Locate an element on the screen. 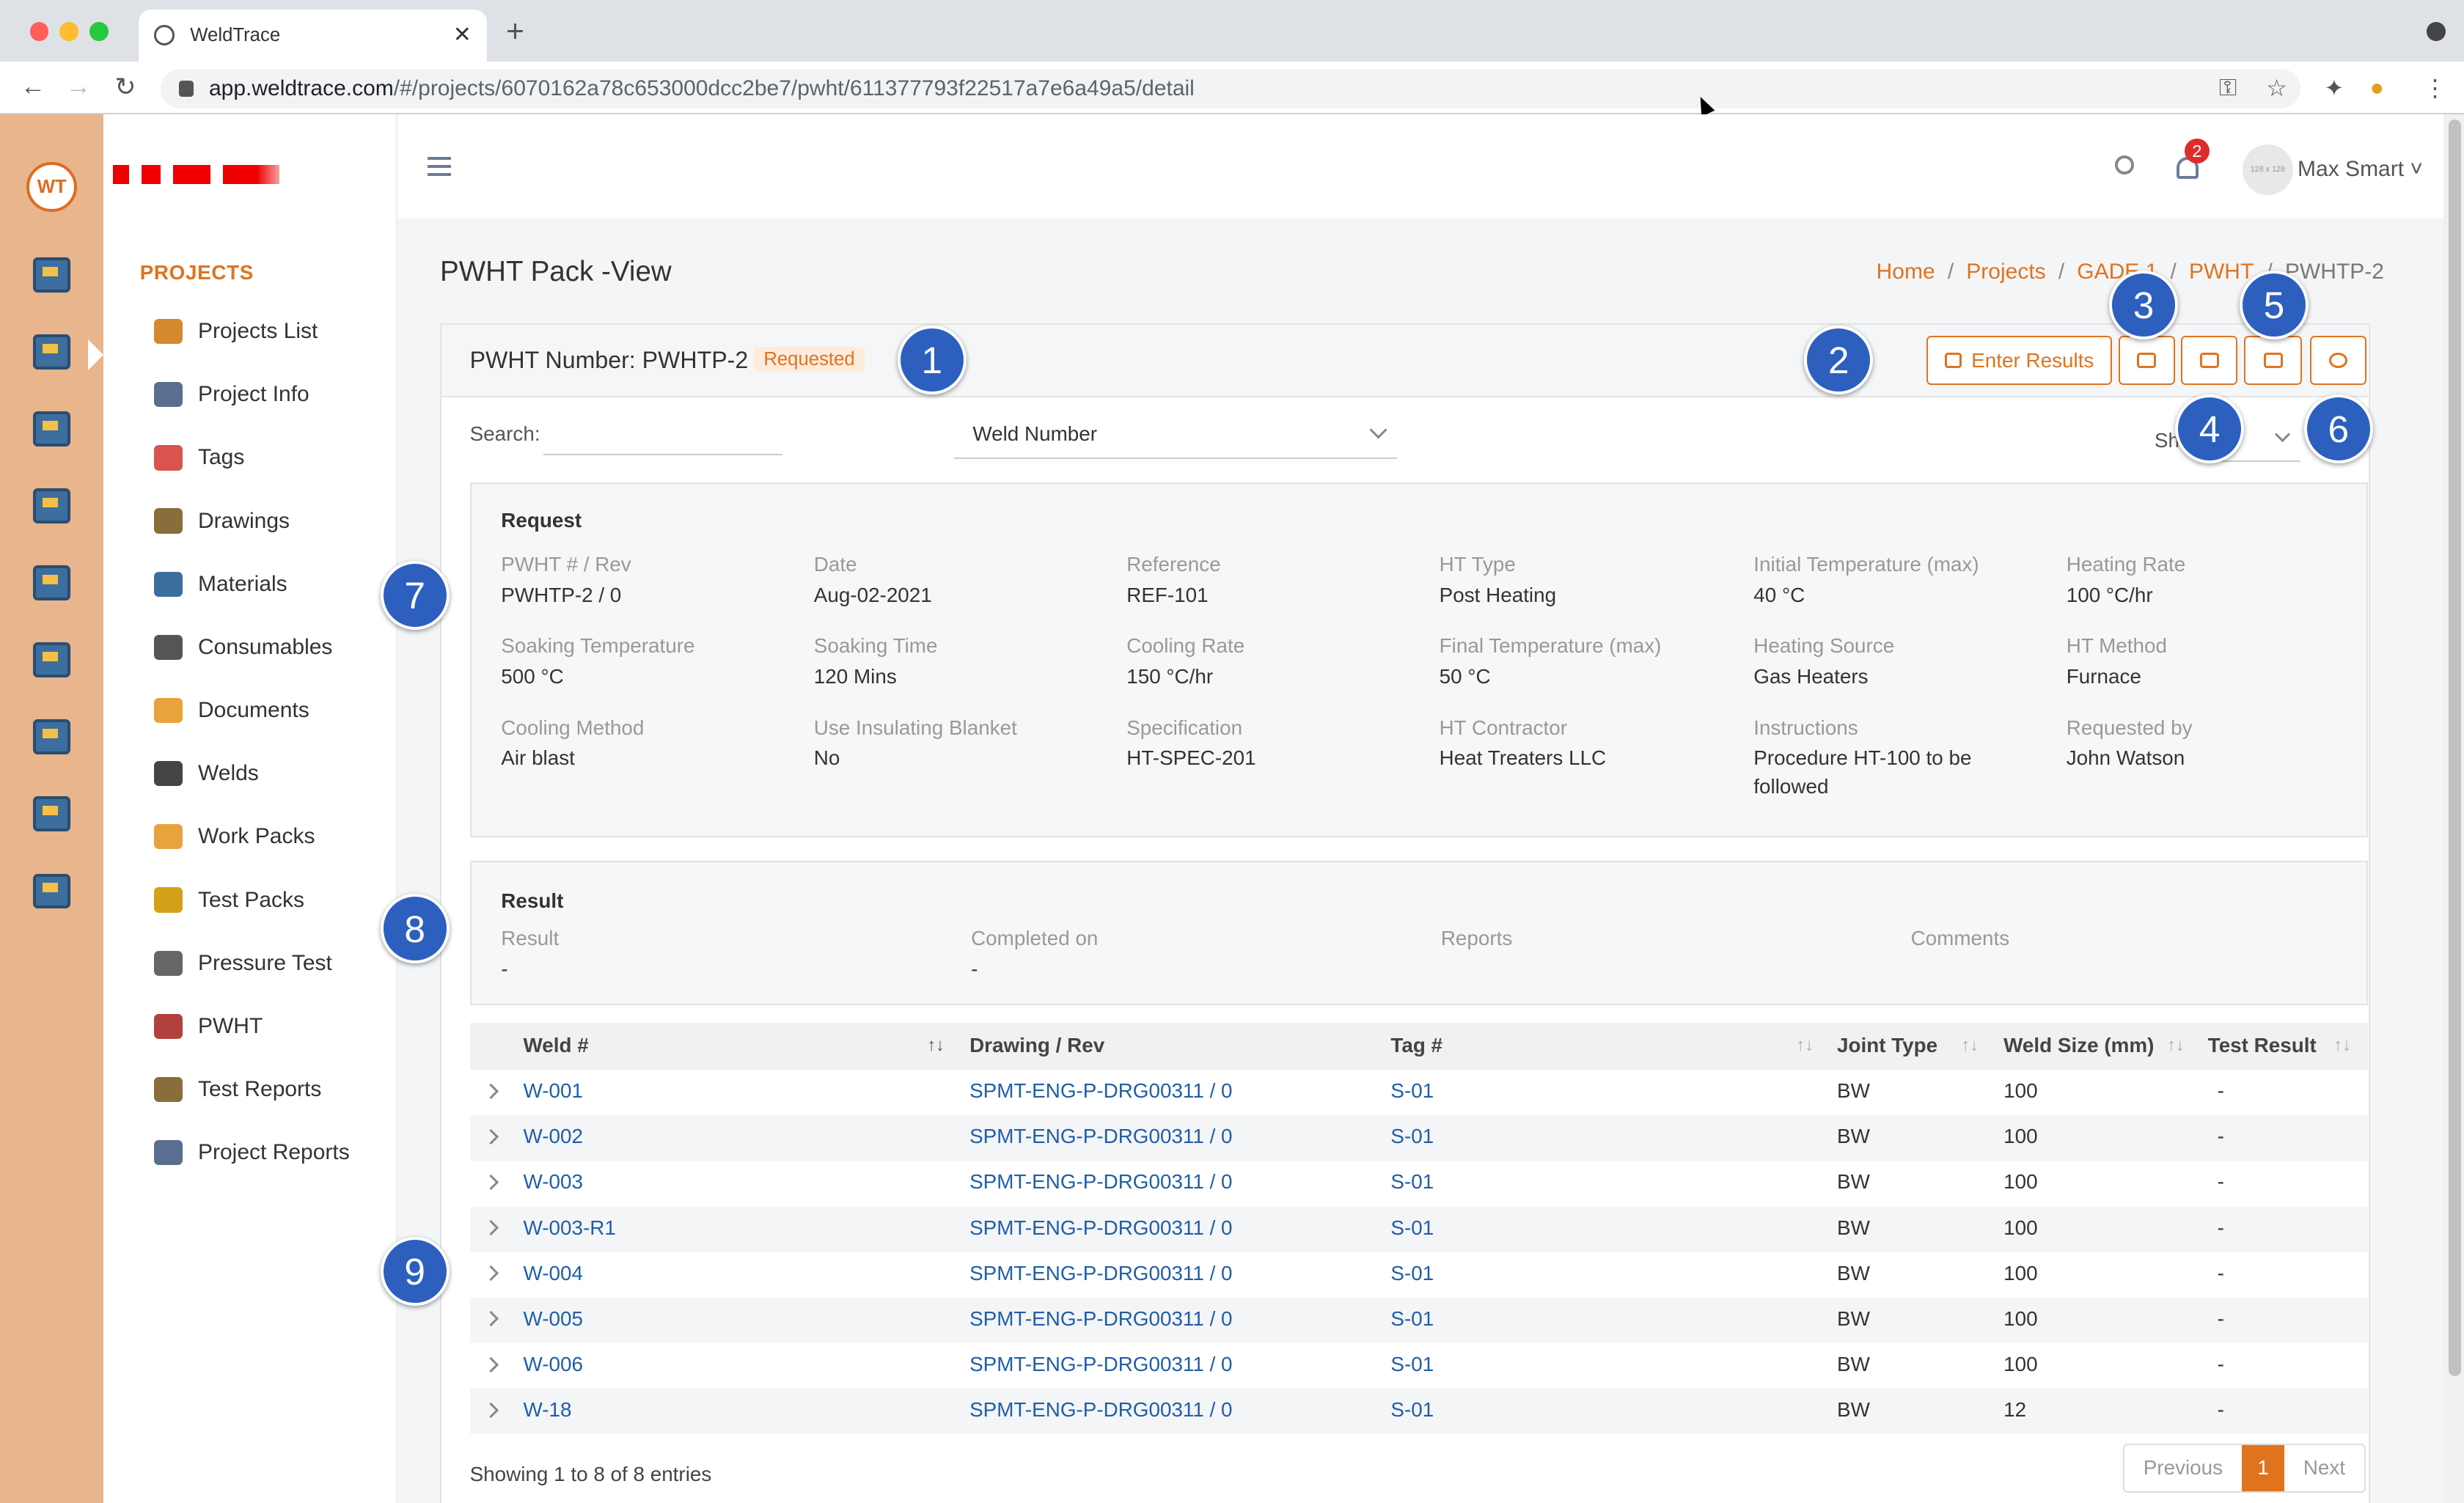 The image size is (2464, 1503). search-field-select: Weld Number is located at coordinates (1175, 437).